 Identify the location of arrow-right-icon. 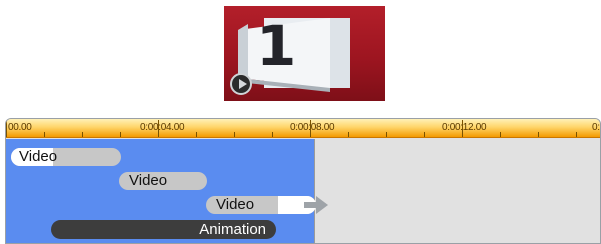
(317, 205).